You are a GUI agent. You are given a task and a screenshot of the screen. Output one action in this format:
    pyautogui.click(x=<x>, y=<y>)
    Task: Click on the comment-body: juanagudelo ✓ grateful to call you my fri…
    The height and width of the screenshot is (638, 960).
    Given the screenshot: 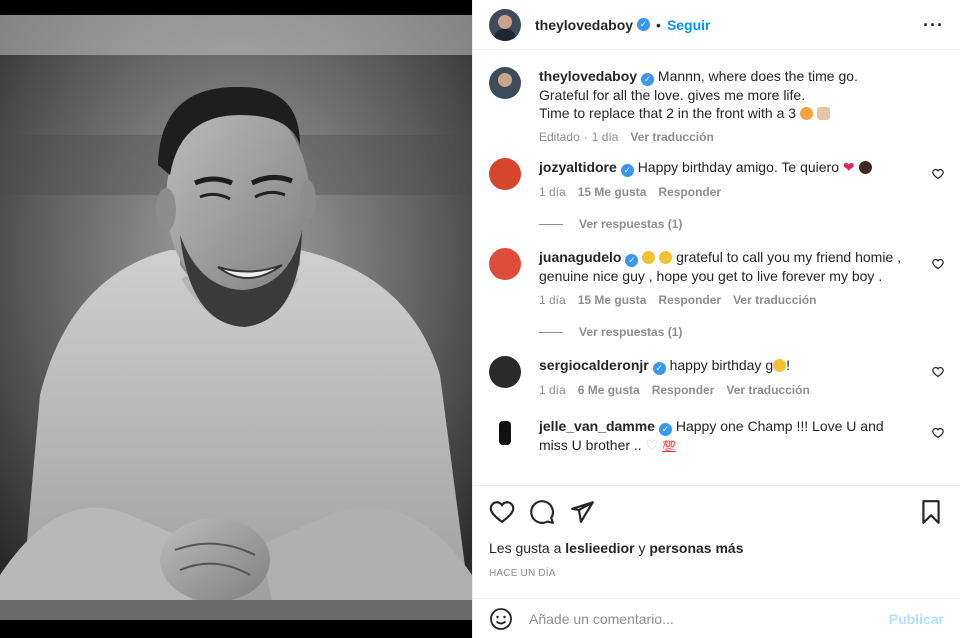 What is the action you would take?
    pyautogui.click(x=741, y=277)
    